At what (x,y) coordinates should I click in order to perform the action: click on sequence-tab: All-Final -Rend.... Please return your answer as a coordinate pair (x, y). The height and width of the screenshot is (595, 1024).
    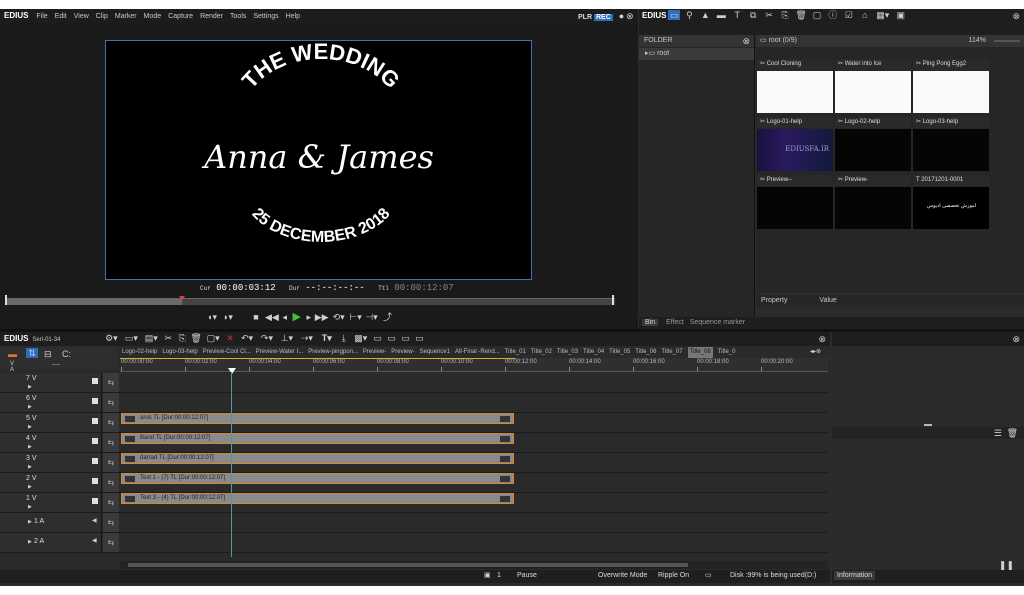
    Looking at the image, I should click on (477, 352).